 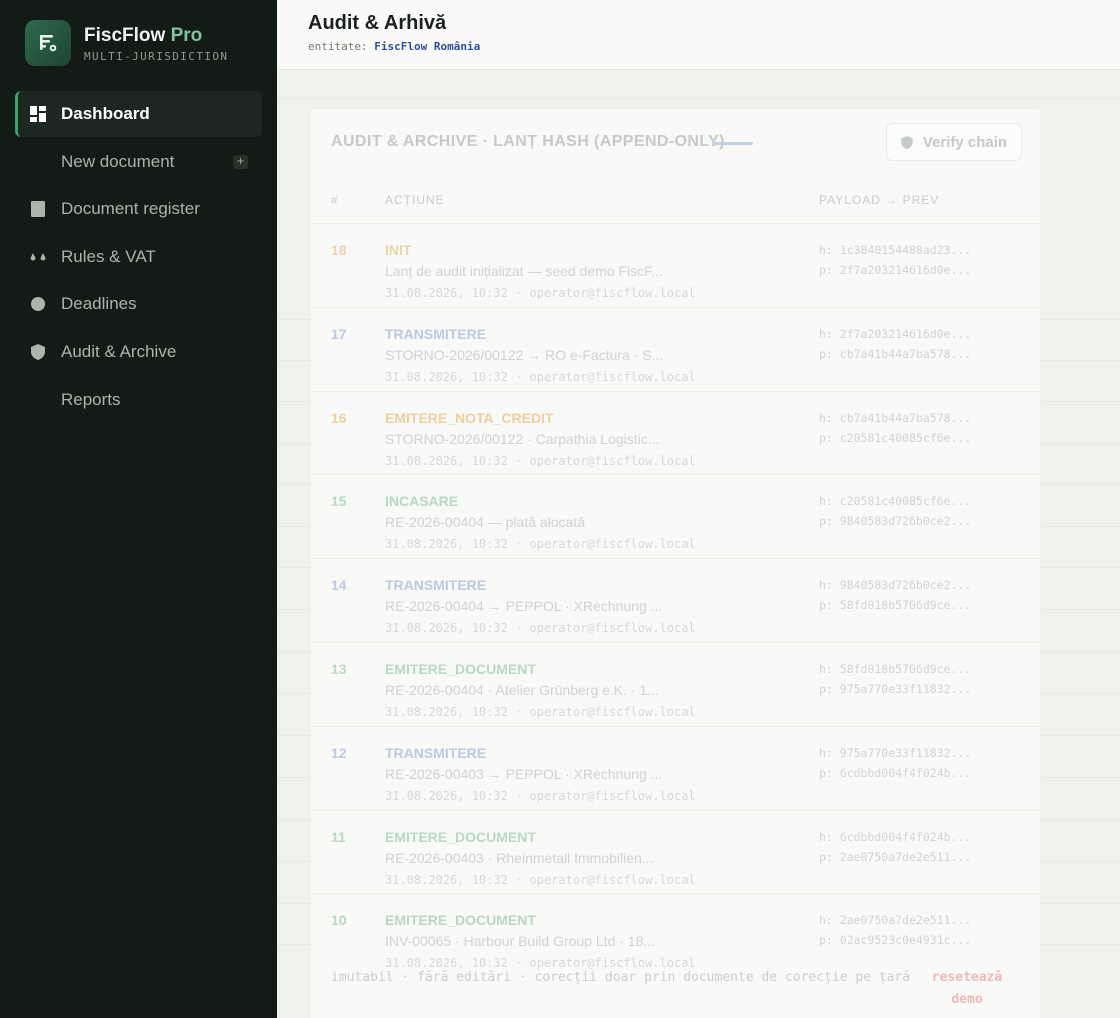 What do you see at coordinates (879, 200) in the screenshot?
I see `column-header-payload: PAYLOAD → PREV` at bounding box center [879, 200].